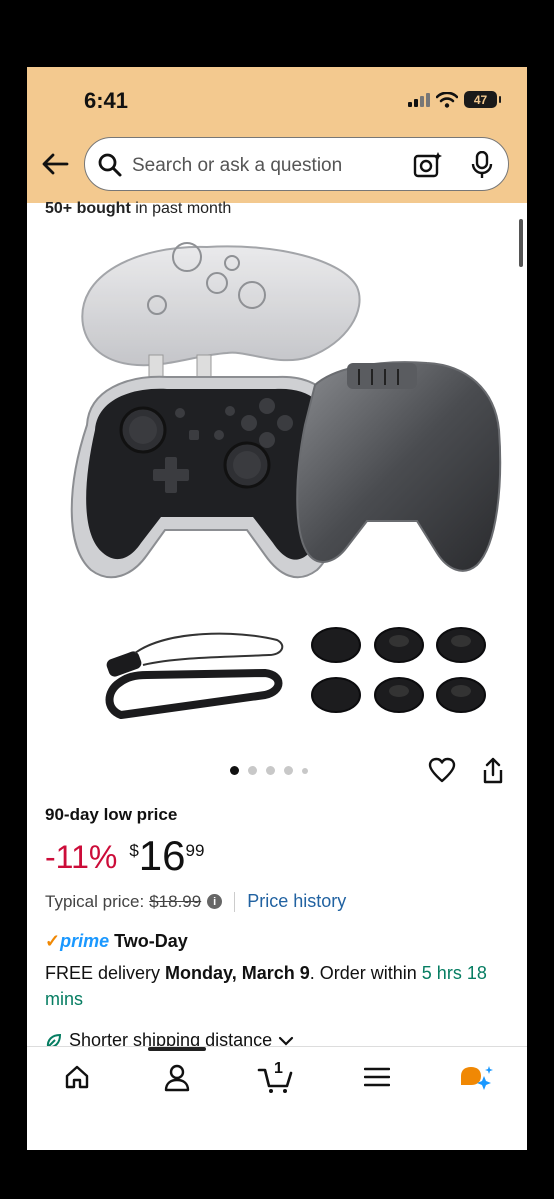  What do you see at coordinates (521, 243) in the screenshot?
I see `scrollbar` at bounding box center [521, 243].